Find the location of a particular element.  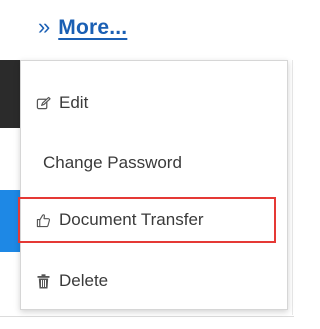

menu-item-document-transfer: Document Transfer is located at coordinates (147, 220).